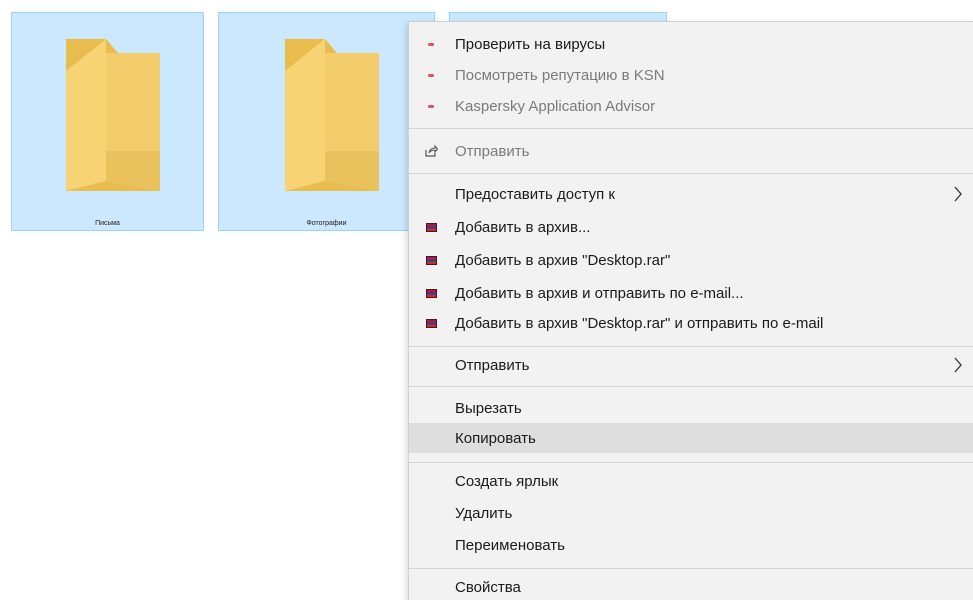 The height and width of the screenshot is (600, 973). What do you see at coordinates (691, 194) in the screenshot?
I see `menu-item-give-access: Предоставить доступ к` at bounding box center [691, 194].